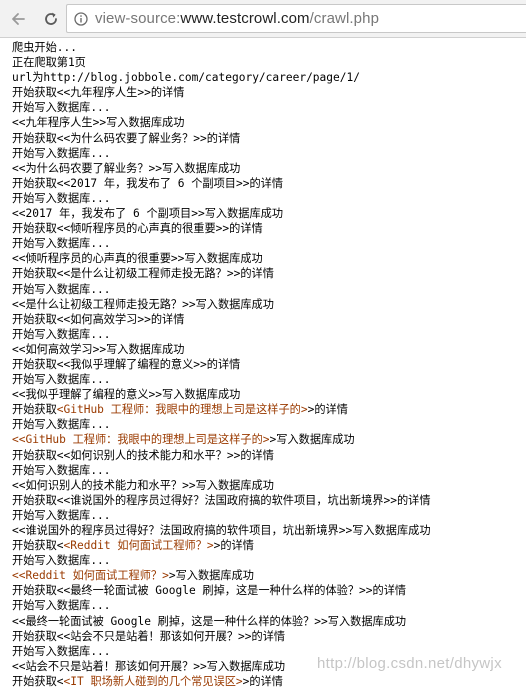 This screenshot has width=526, height=689. I want to click on source-text: 开始获取<<倾听程序员的心声真的很重要>>的详情, so click(137, 229).